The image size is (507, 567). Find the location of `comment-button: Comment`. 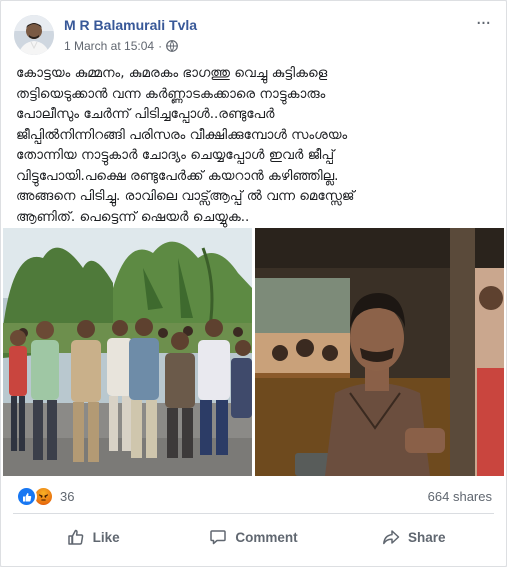

comment-button: Comment is located at coordinates (253, 537).